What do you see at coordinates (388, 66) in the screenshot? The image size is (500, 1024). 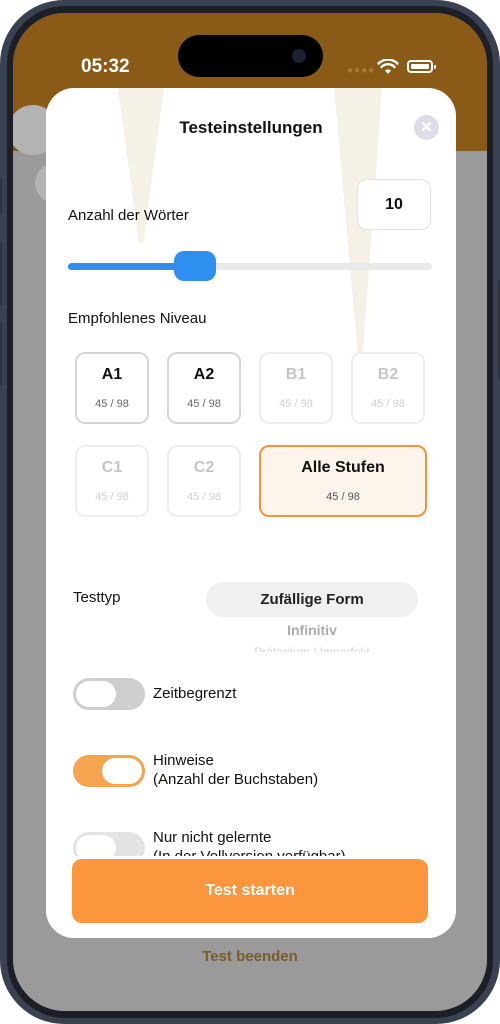 I see `wifi-icon` at bounding box center [388, 66].